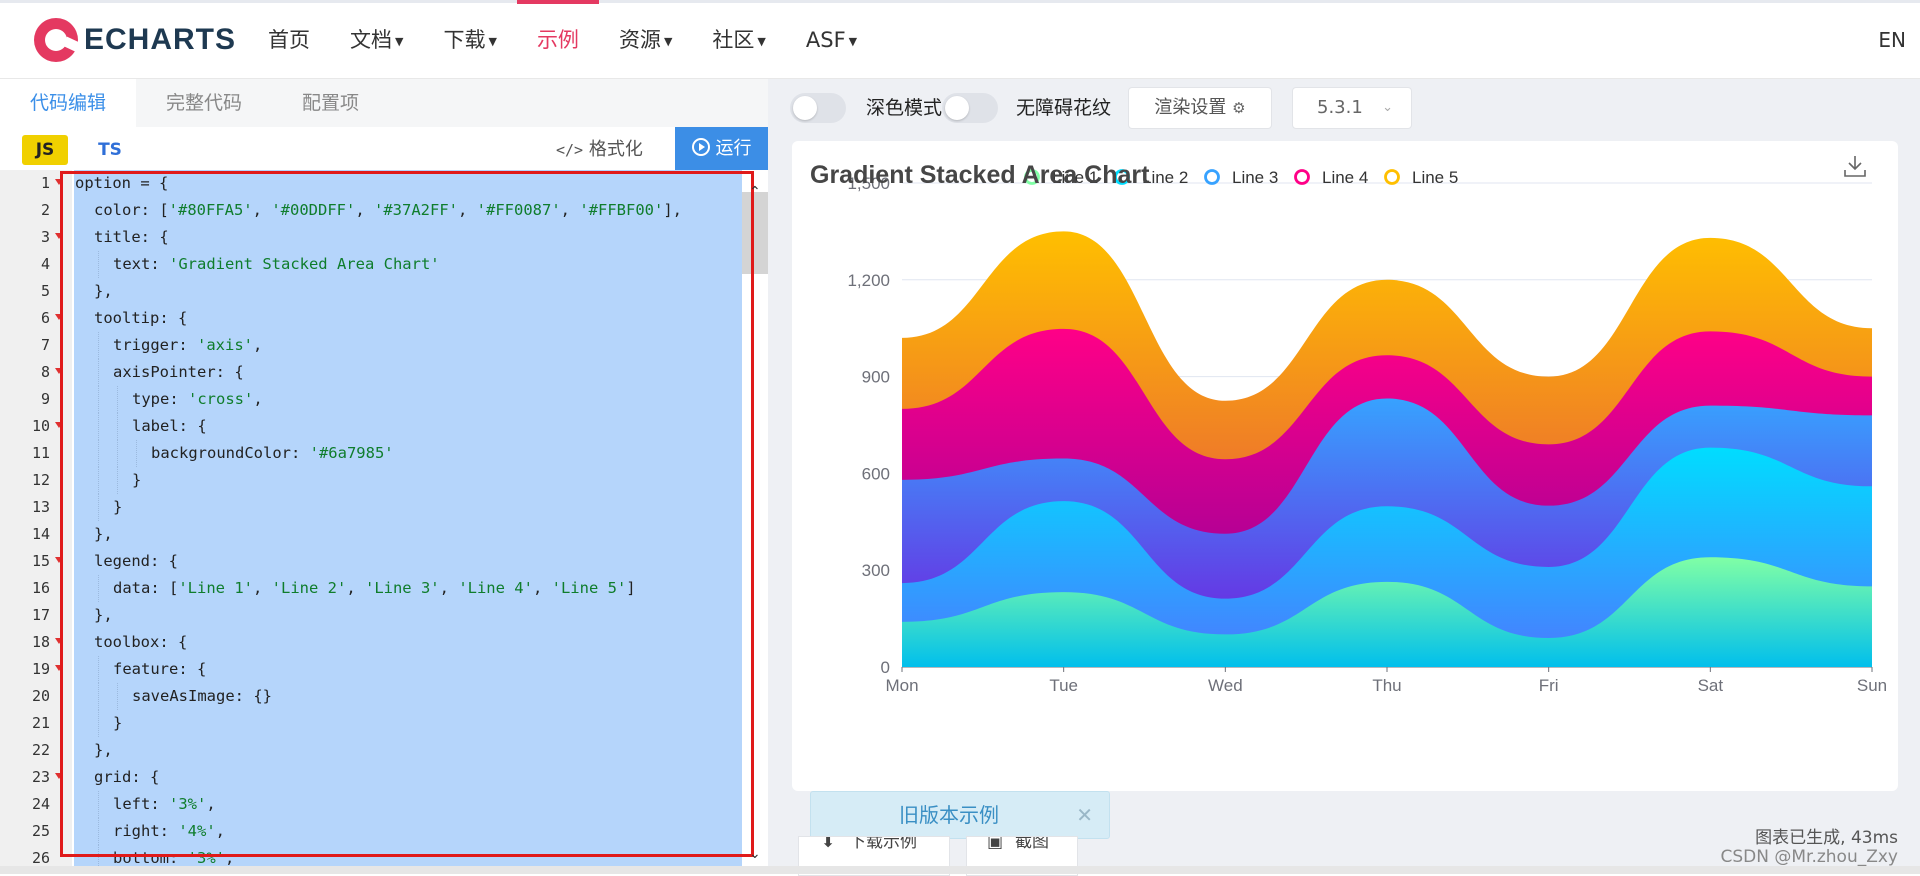 The image size is (1920, 876). I want to click on dark-mode-label: 深色模式, so click(904, 108).